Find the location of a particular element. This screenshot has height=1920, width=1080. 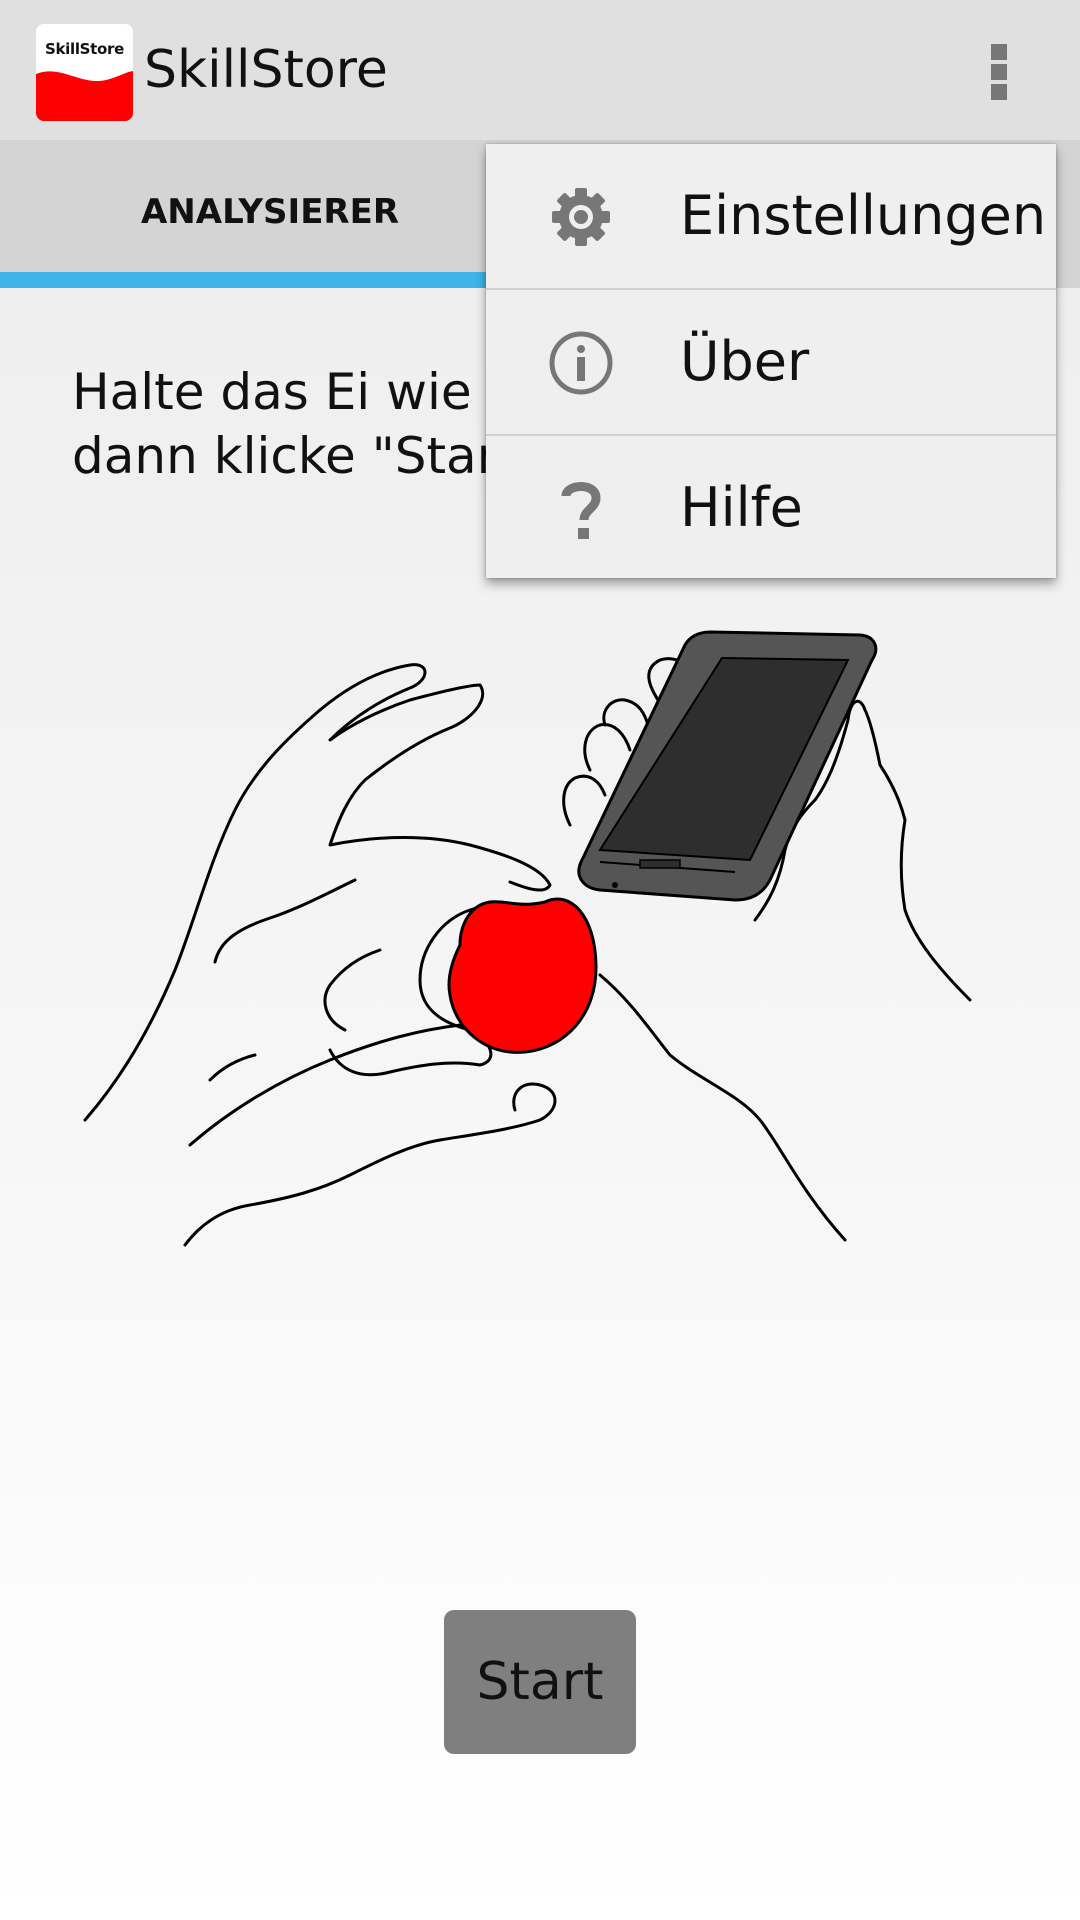

skillstore-logo-icon is located at coordinates (84, 72).